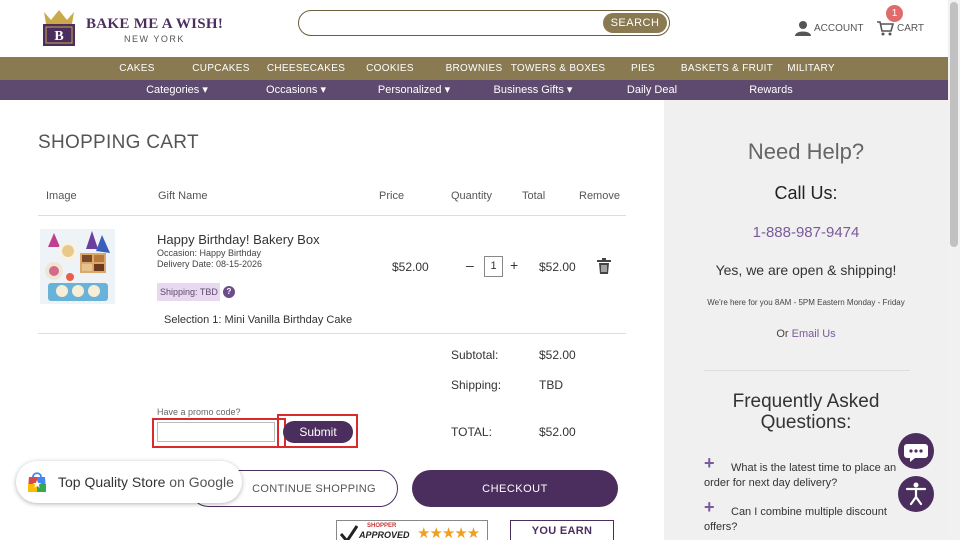  Describe the element at coordinates (219, 433) in the screenshot. I see `highlight-box` at that location.